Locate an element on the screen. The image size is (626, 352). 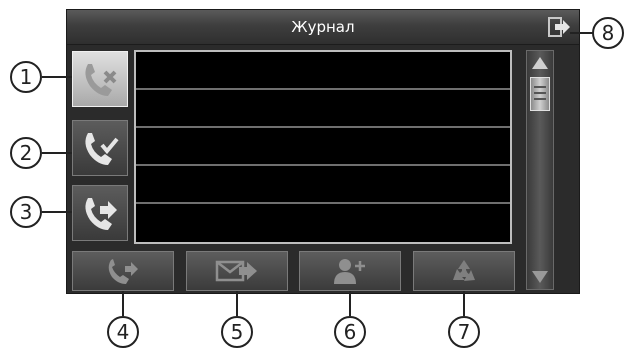
received-calls-button is located at coordinates (100, 148).